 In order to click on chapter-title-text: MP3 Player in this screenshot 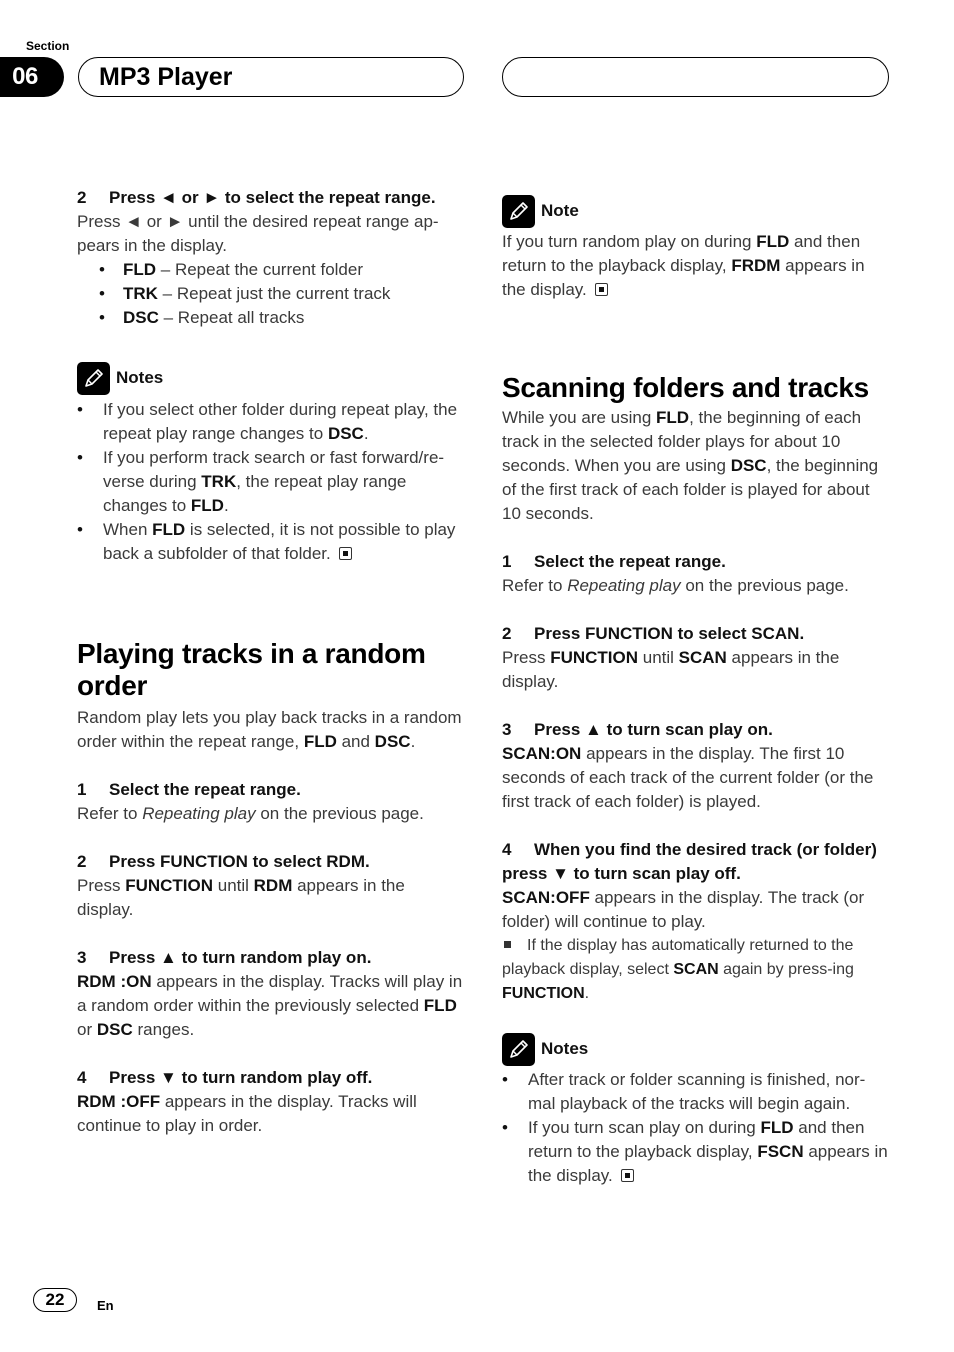, I will do `click(166, 76)`.